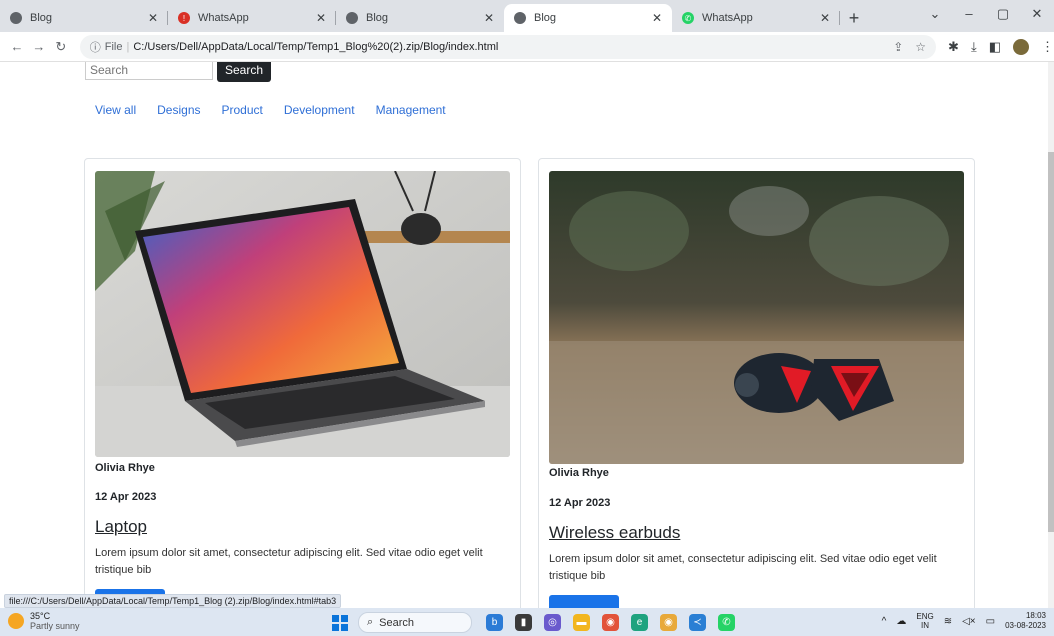  Describe the element at coordinates (920, 47) in the screenshot. I see `bookmark-star-icon: ☆` at that location.